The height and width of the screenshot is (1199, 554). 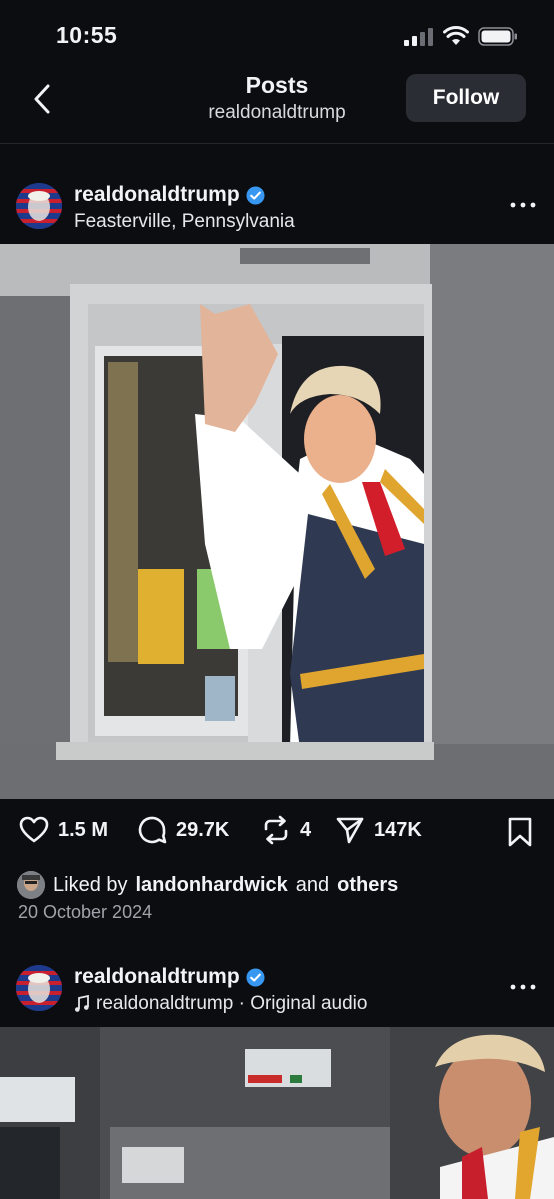 What do you see at coordinates (520, 832) in the screenshot?
I see `bookmark-icon` at bounding box center [520, 832].